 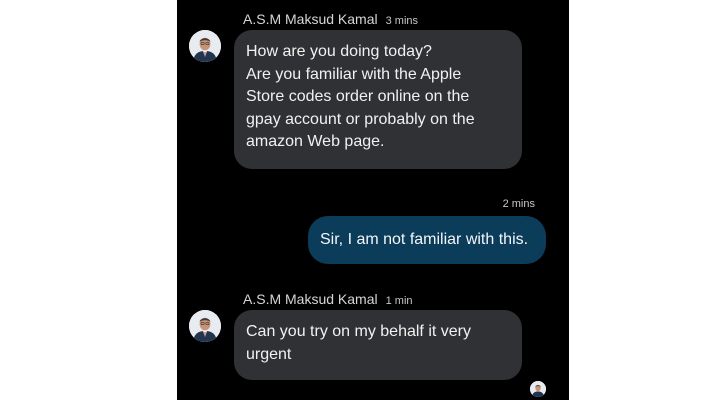 I want to click on message-line: urgent, so click(x=269, y=354).